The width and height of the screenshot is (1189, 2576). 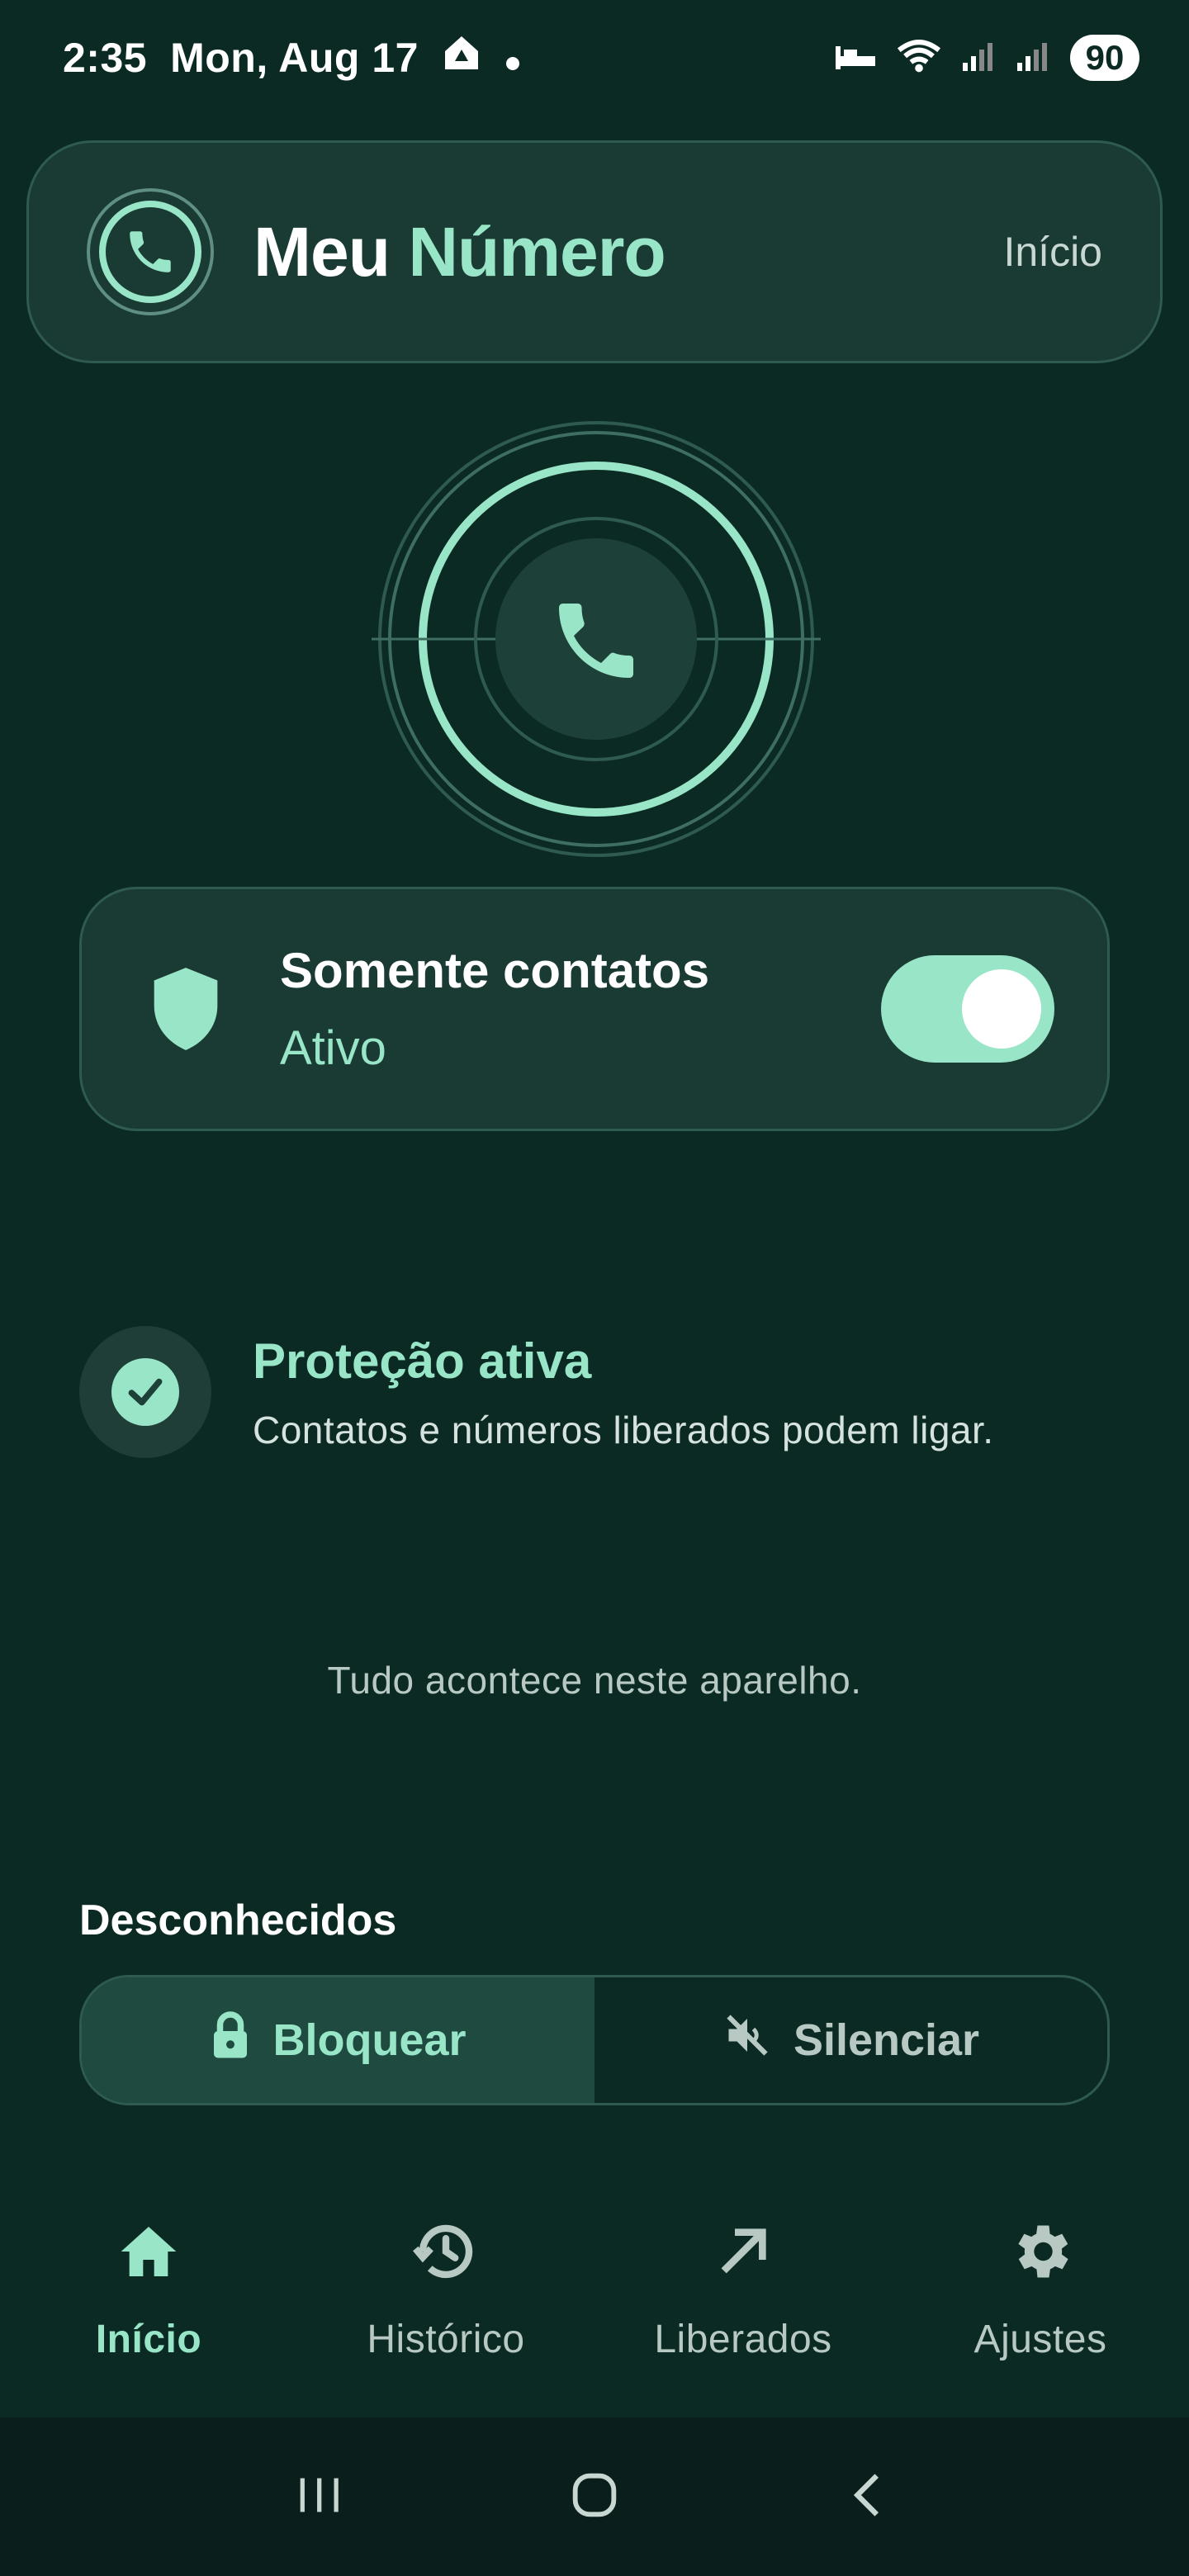 I want to click on volume-off-icon, so click(x=747, y=2040).